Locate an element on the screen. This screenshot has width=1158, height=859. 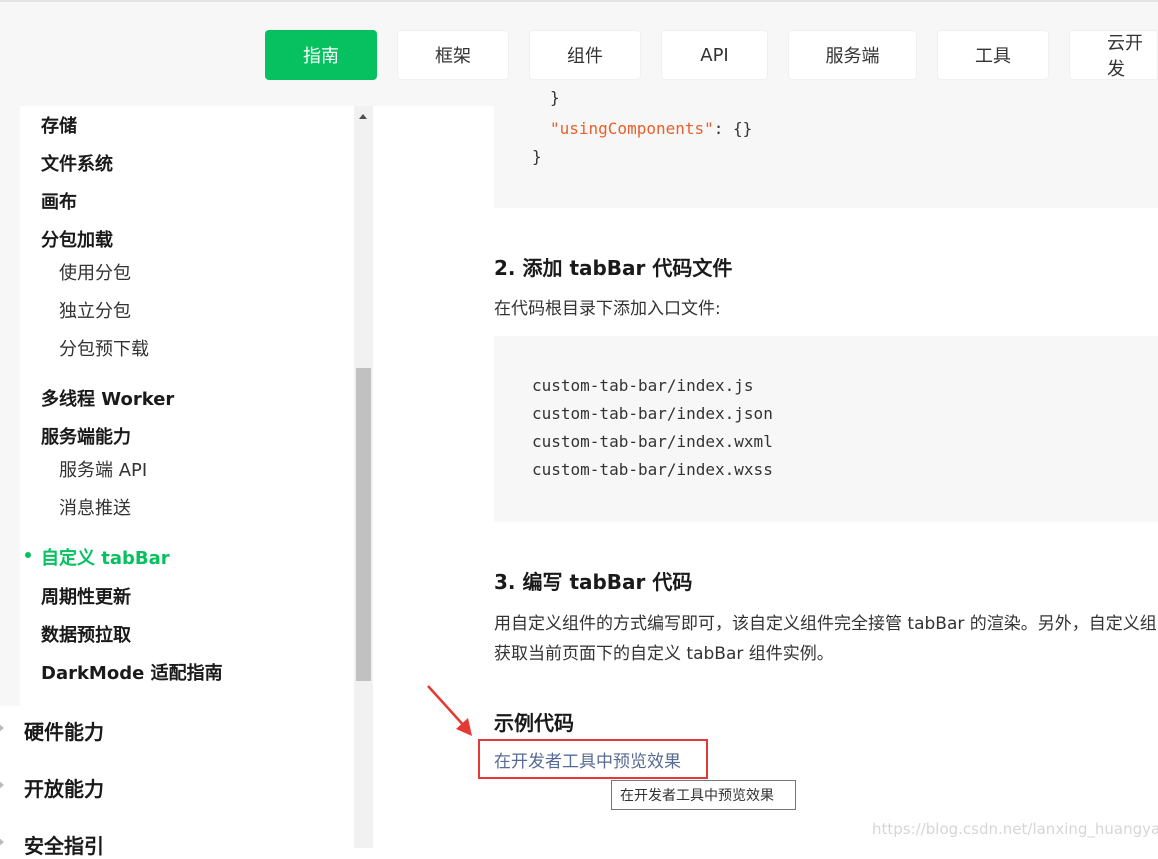
code-value: : {} is located at coordinates (733, 128).